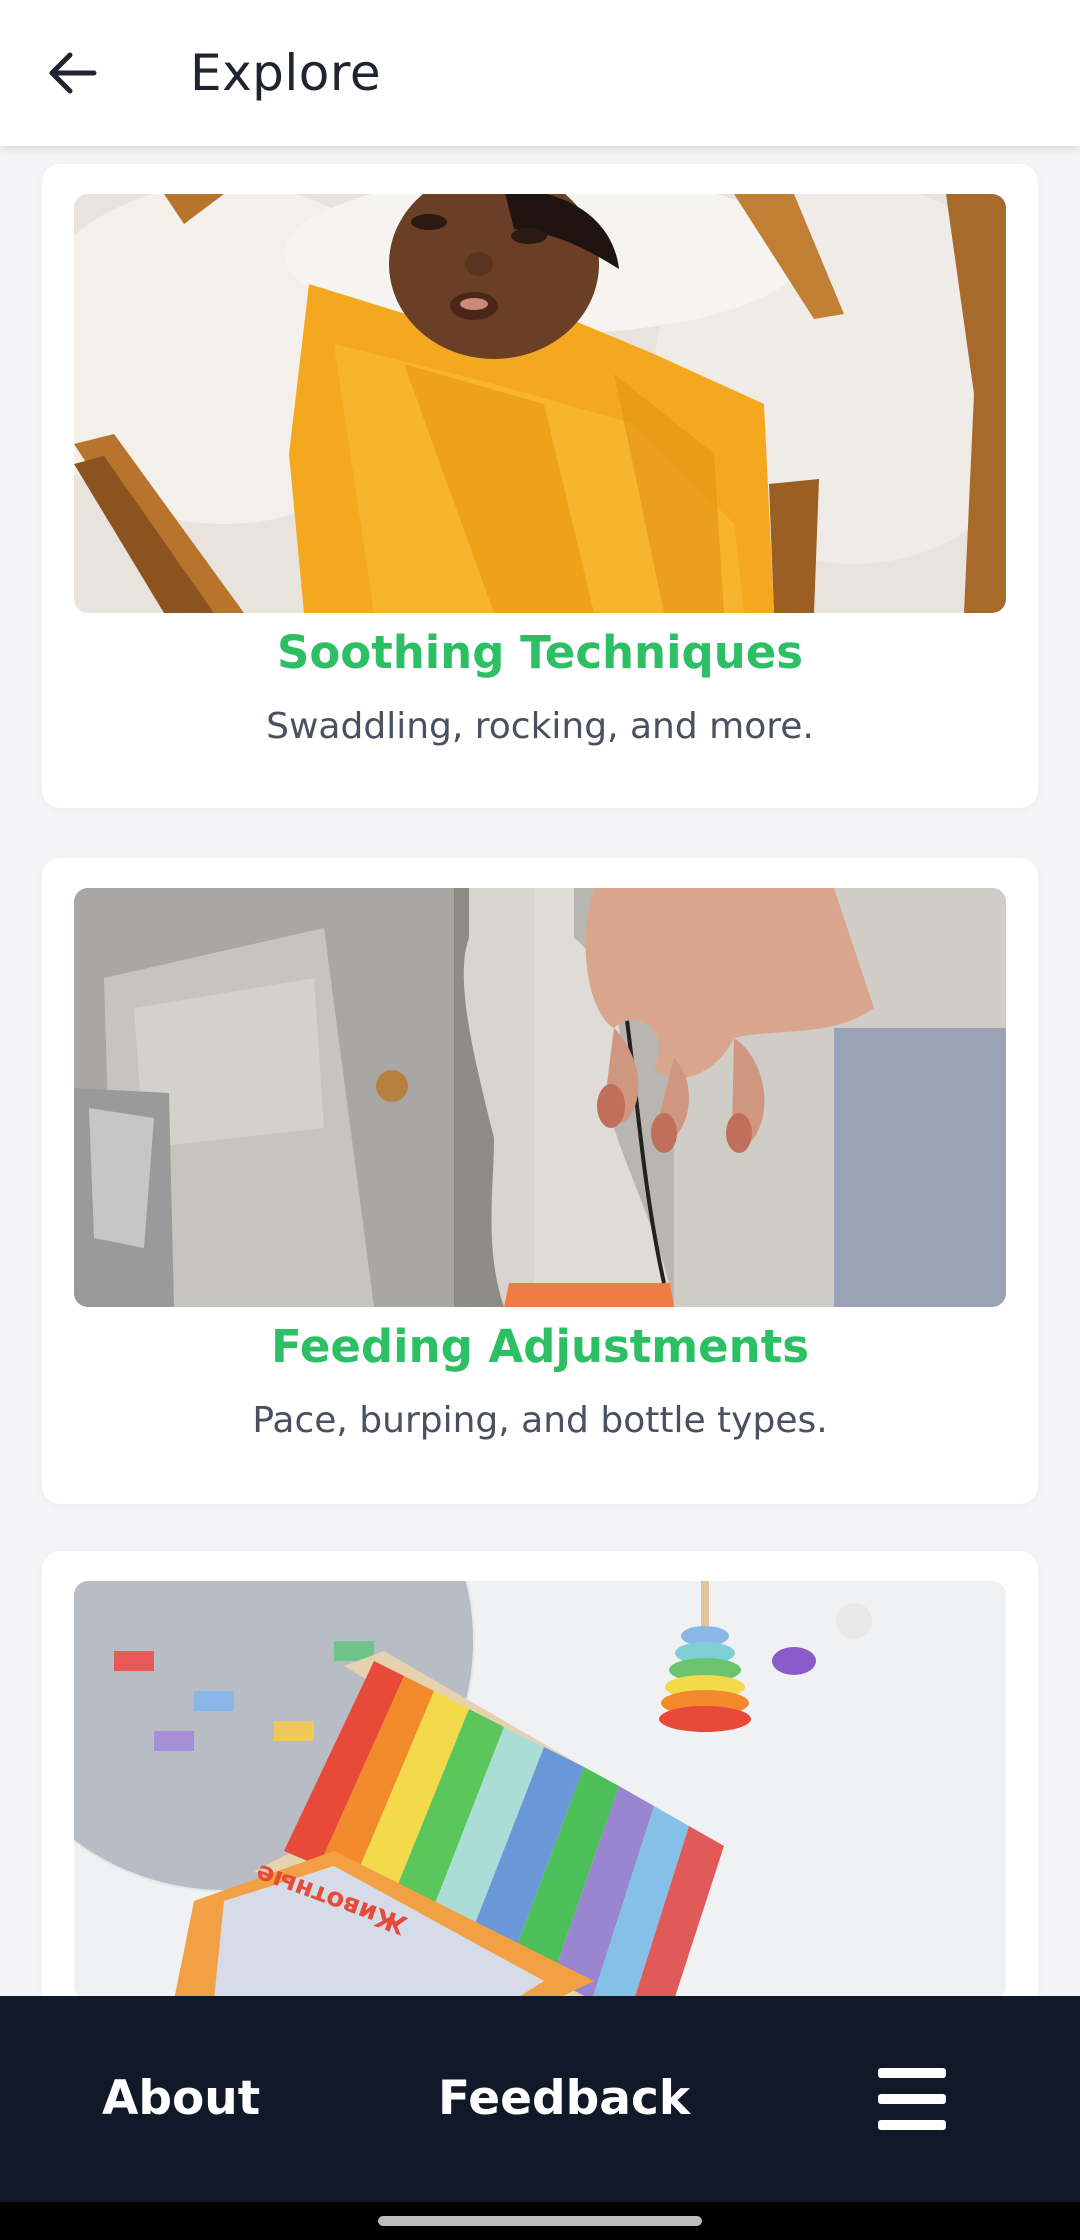 The width and height of the screenshot is (1080, 2240). I want to click on card-description: Swaddling, rocking, and more., so click(540, 726).